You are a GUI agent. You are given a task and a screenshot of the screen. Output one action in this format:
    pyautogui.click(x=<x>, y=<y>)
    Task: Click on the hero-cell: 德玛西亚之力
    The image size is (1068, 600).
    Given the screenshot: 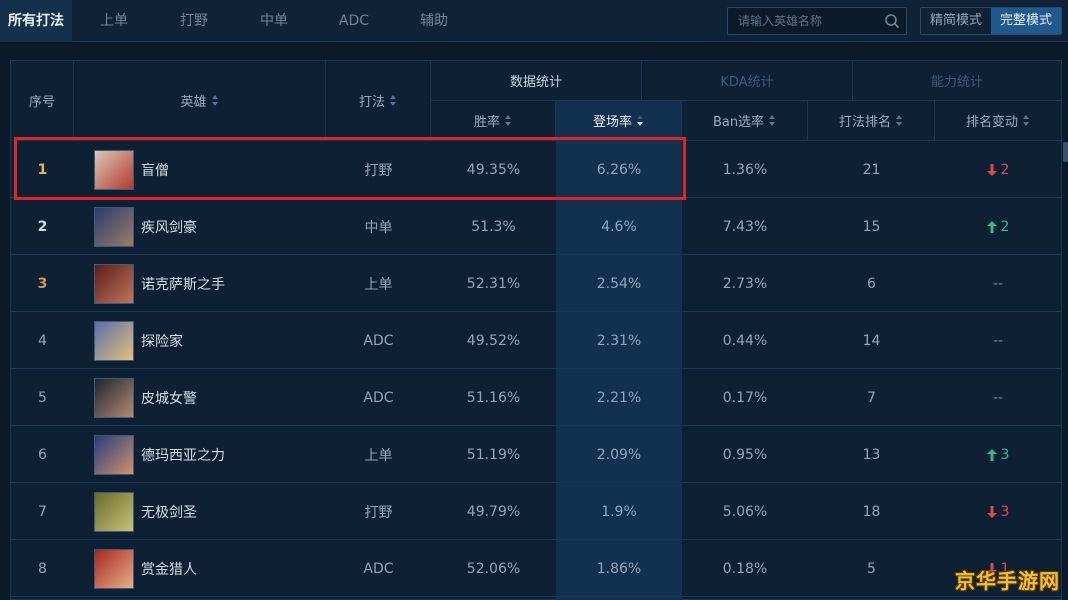 What is the action you would take?
    pyautogui.click(x=200, y=454)
    